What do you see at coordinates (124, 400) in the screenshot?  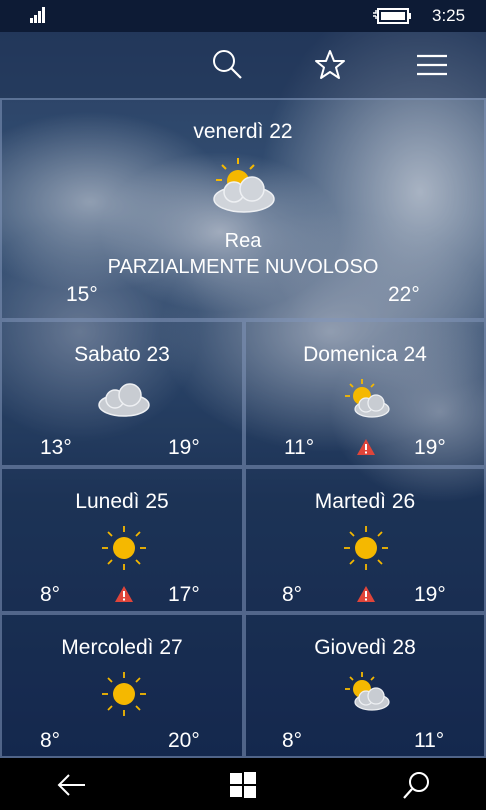 I see `cloudy-icon` at bounding box center [124, 400].